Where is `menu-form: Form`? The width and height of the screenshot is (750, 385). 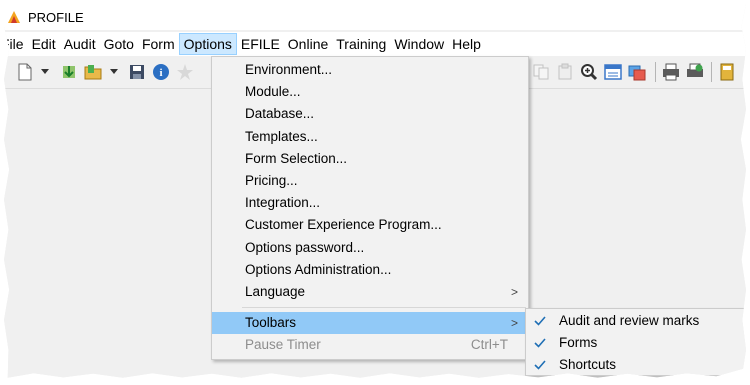 menu-form: Form is located at coordinates (158, 44).